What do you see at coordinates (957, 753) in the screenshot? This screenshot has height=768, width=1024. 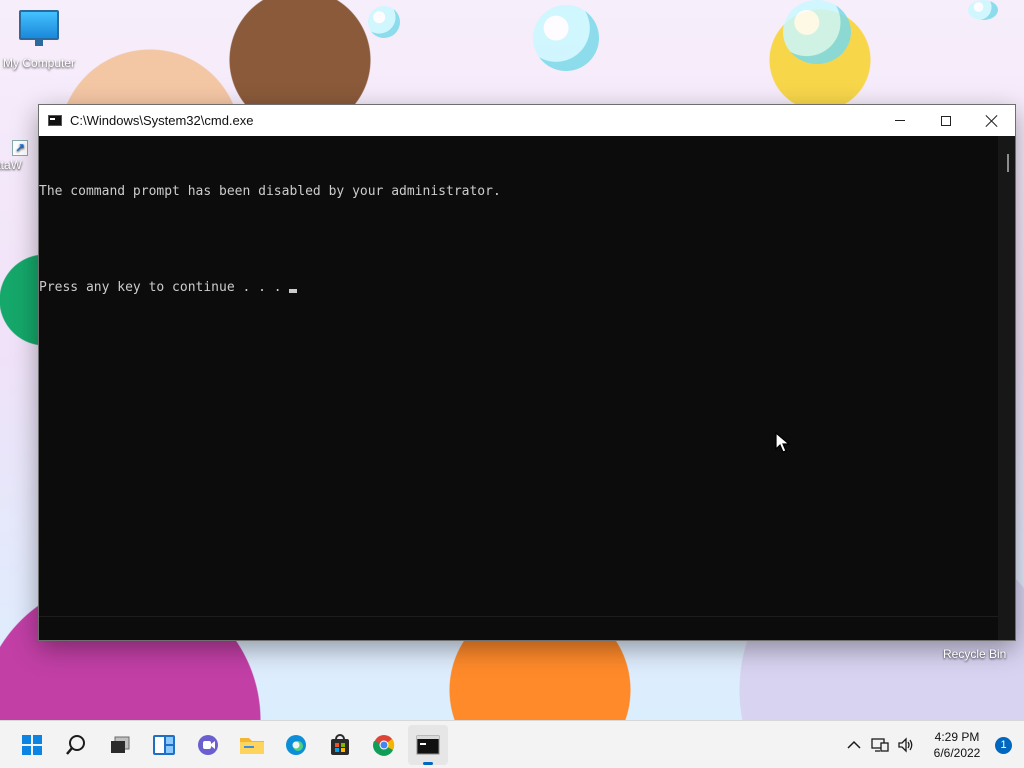 I see `clock-date: 6/6/2022` at bounding box center [957, 753].